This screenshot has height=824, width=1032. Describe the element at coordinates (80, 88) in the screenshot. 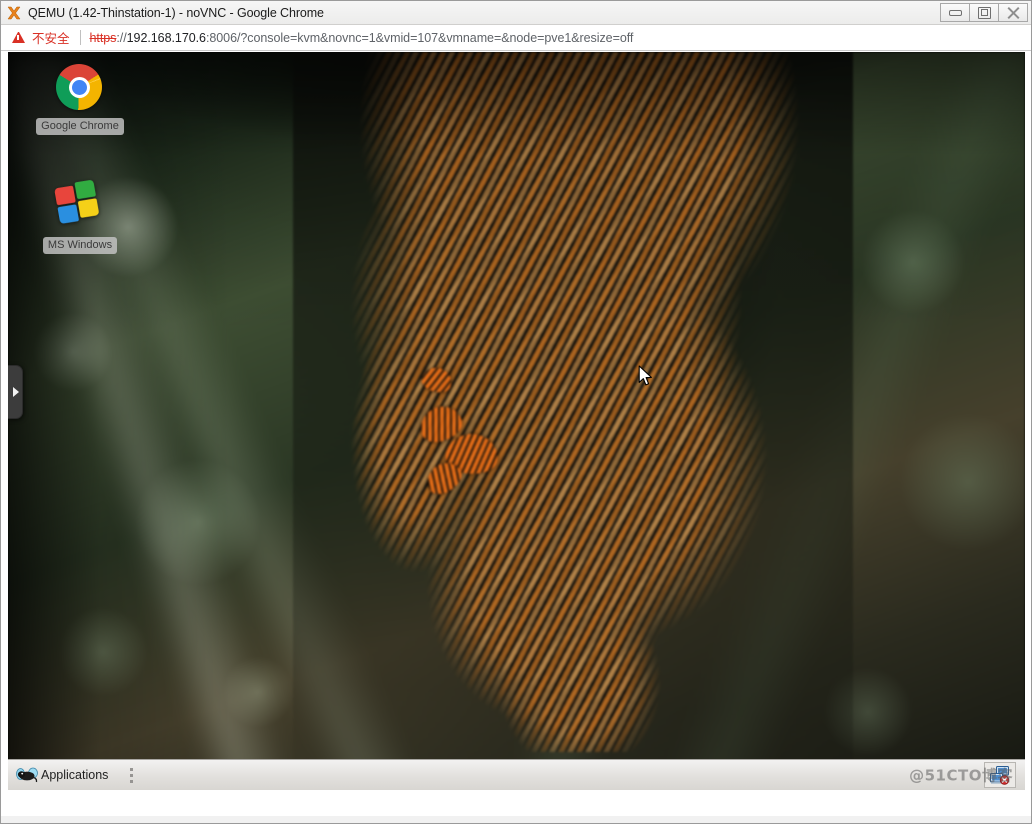

I see `chrome-logo-icon` at that location.